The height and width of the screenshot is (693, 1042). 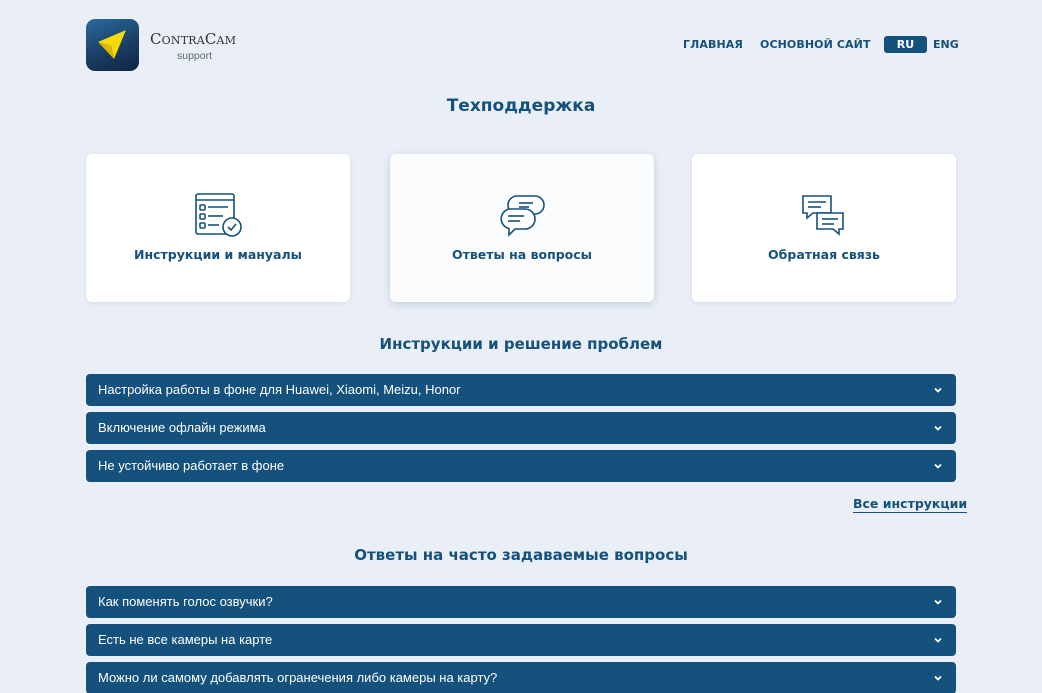 I want to click on logo-title: ContraCam, so click(x=193, y=39).